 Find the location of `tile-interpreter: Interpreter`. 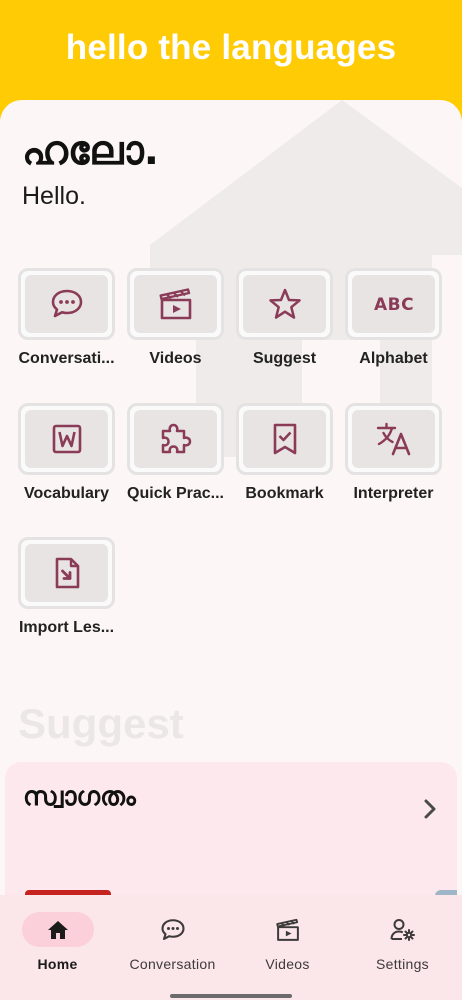

tile-interpreter: Interpreter is located at coordinates (393, 453).